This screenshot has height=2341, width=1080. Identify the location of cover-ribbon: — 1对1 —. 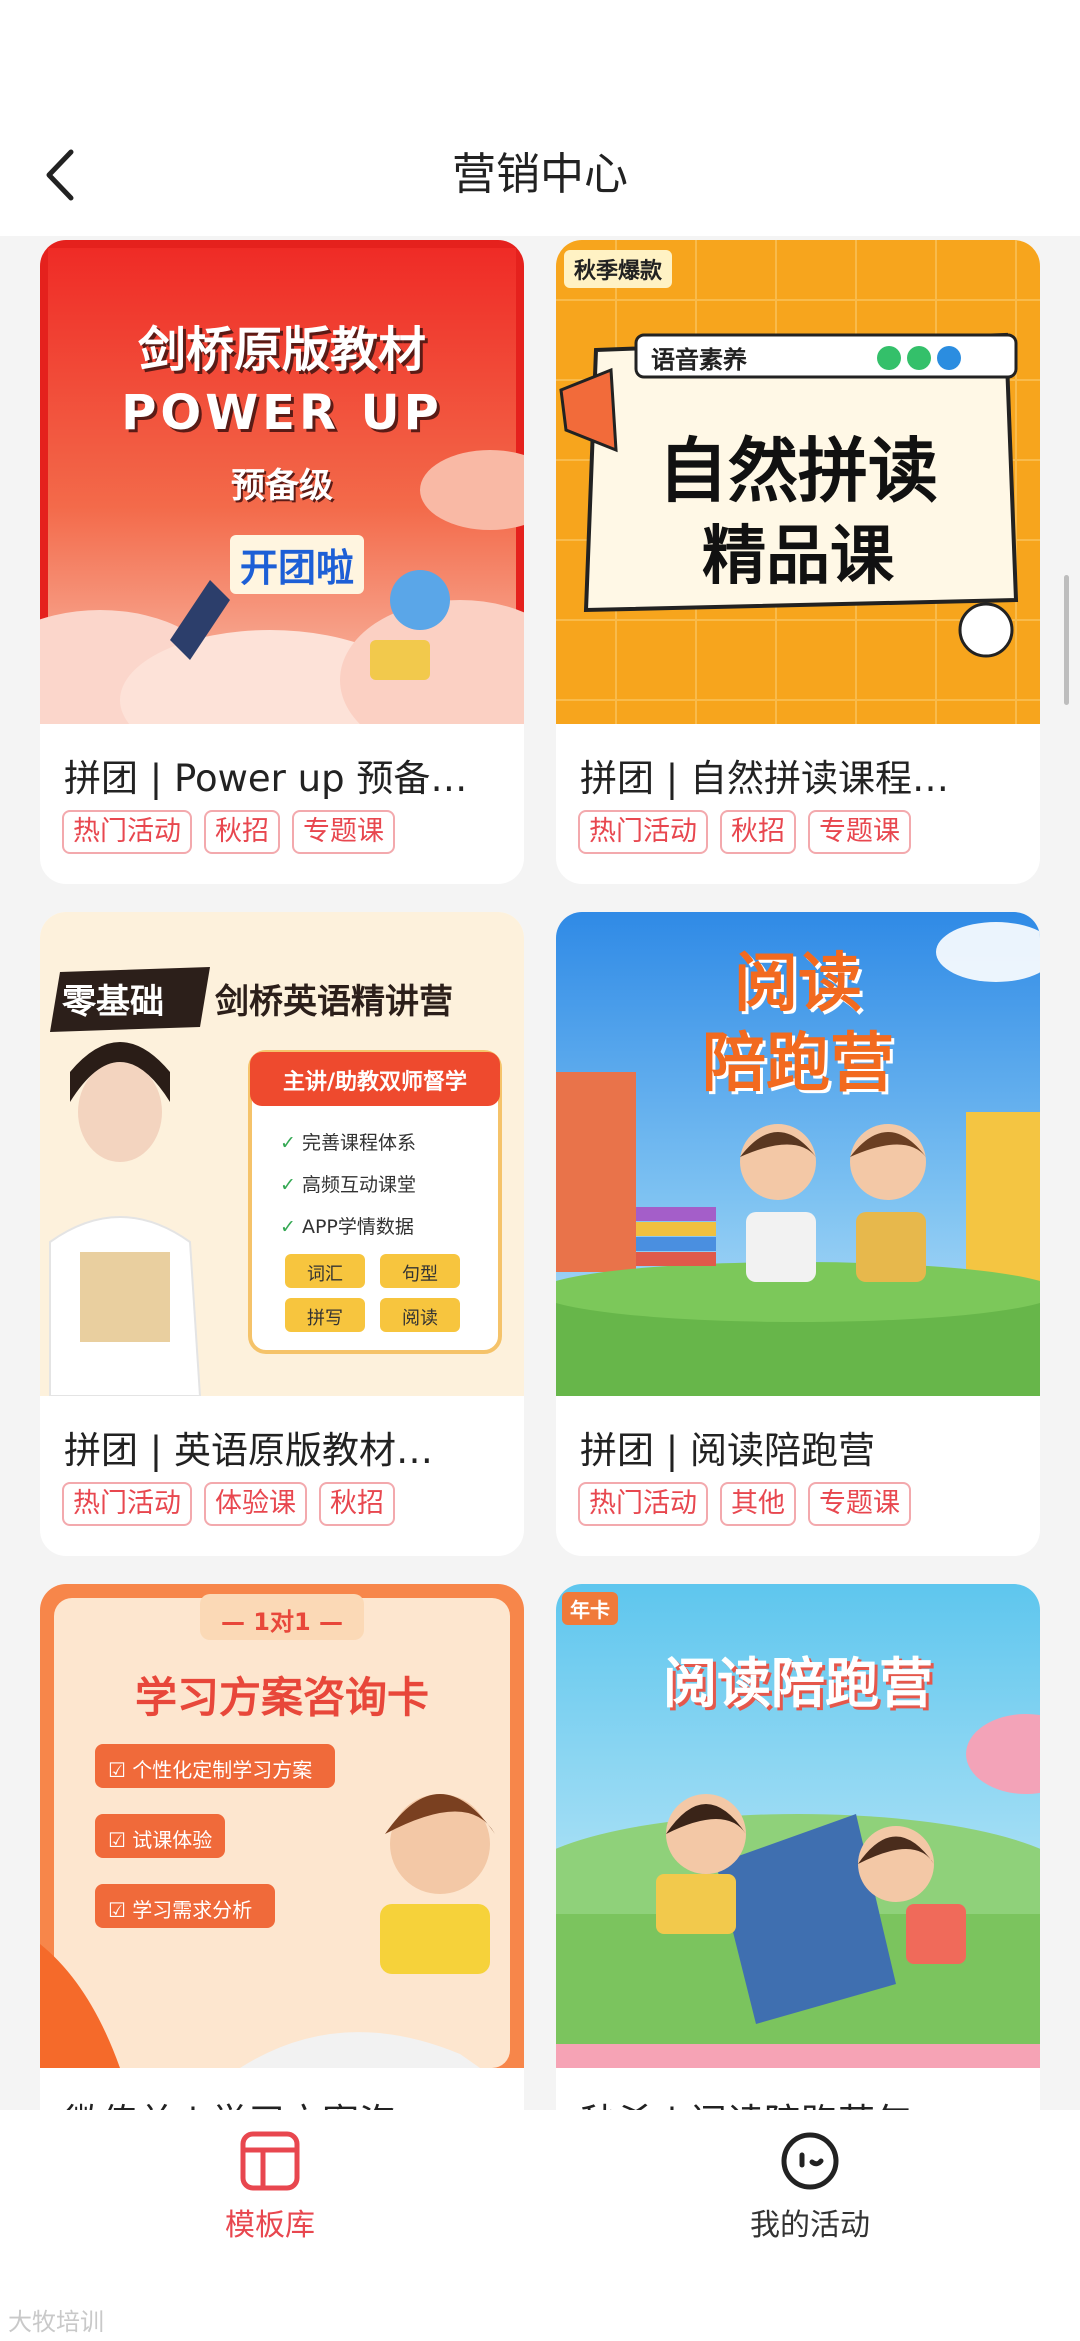
(282, 1622).